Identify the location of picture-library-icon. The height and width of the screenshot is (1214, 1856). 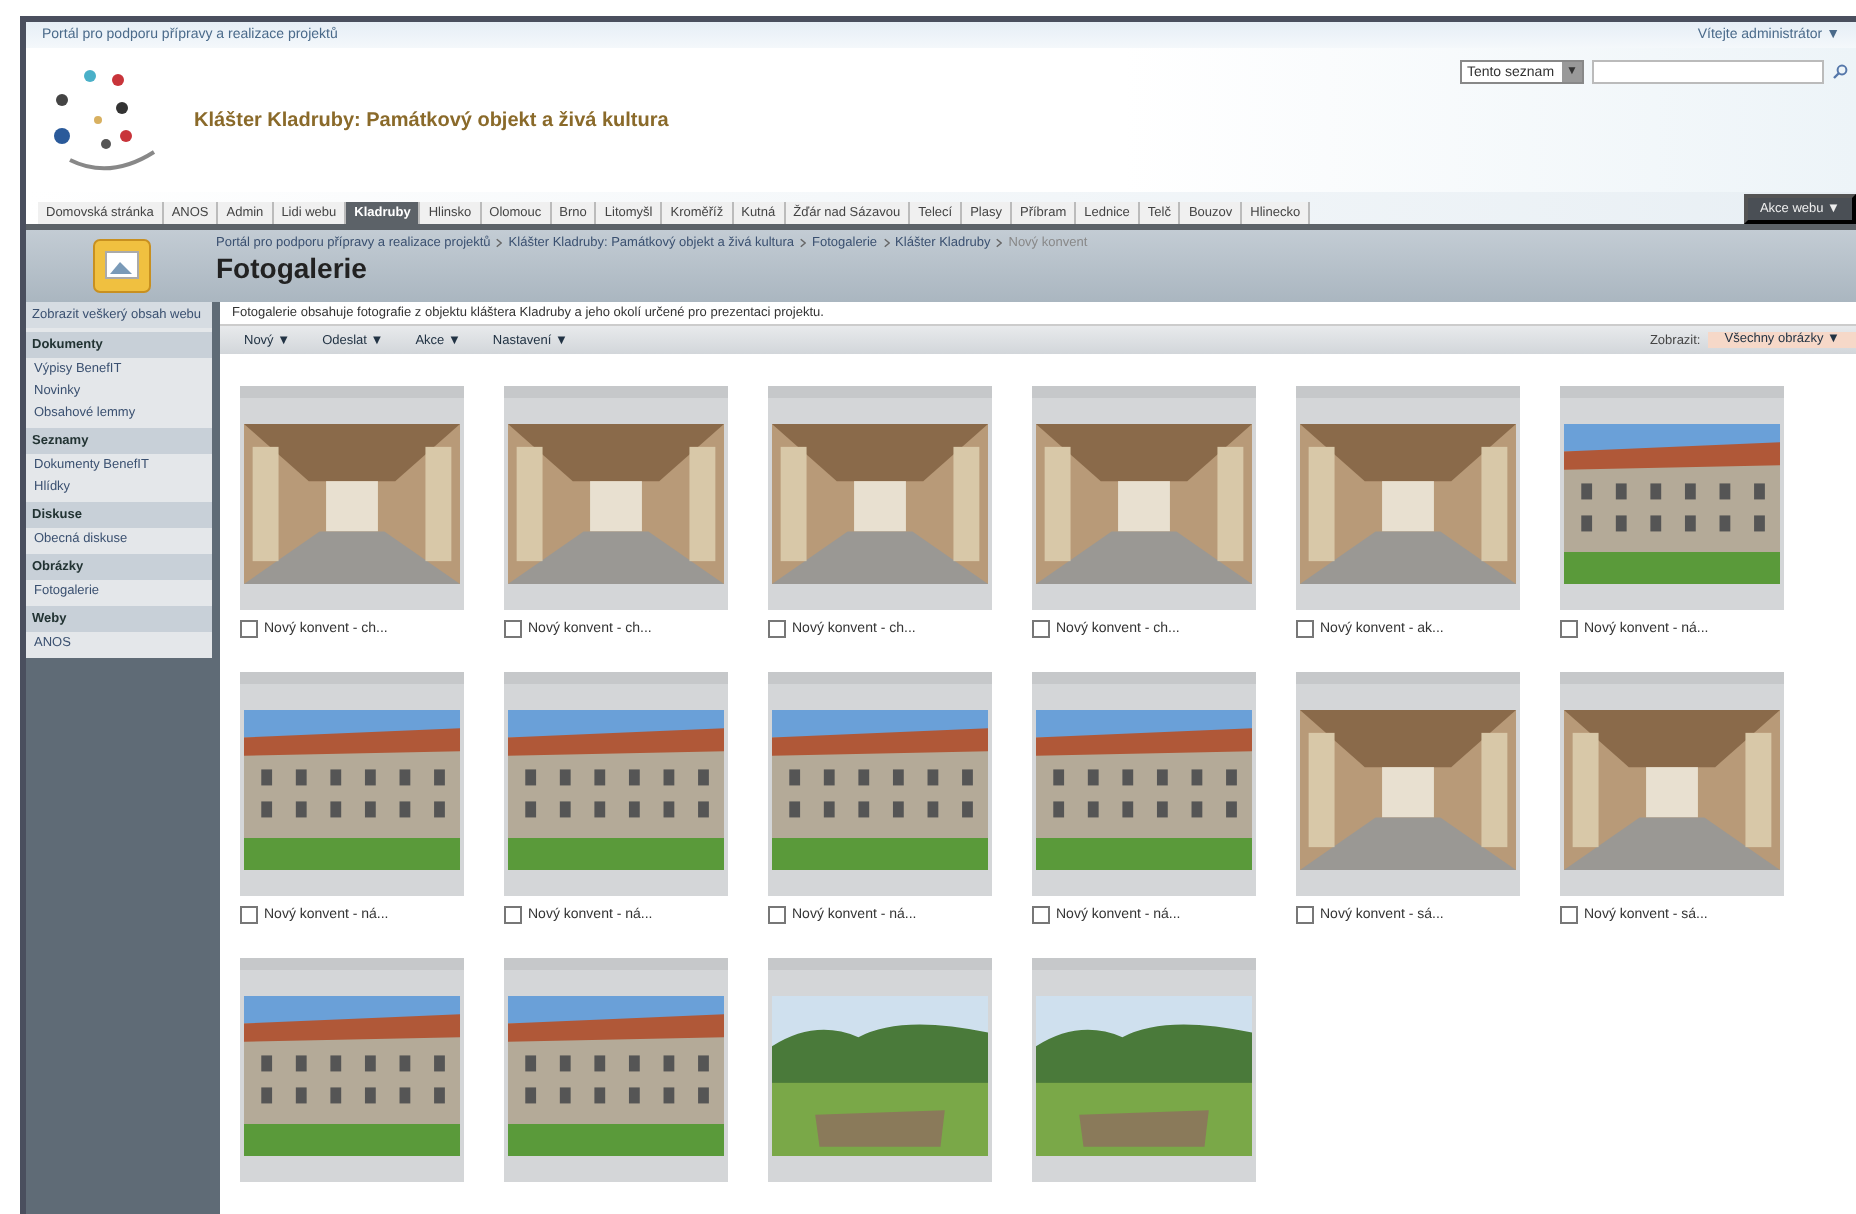
(121, 266).